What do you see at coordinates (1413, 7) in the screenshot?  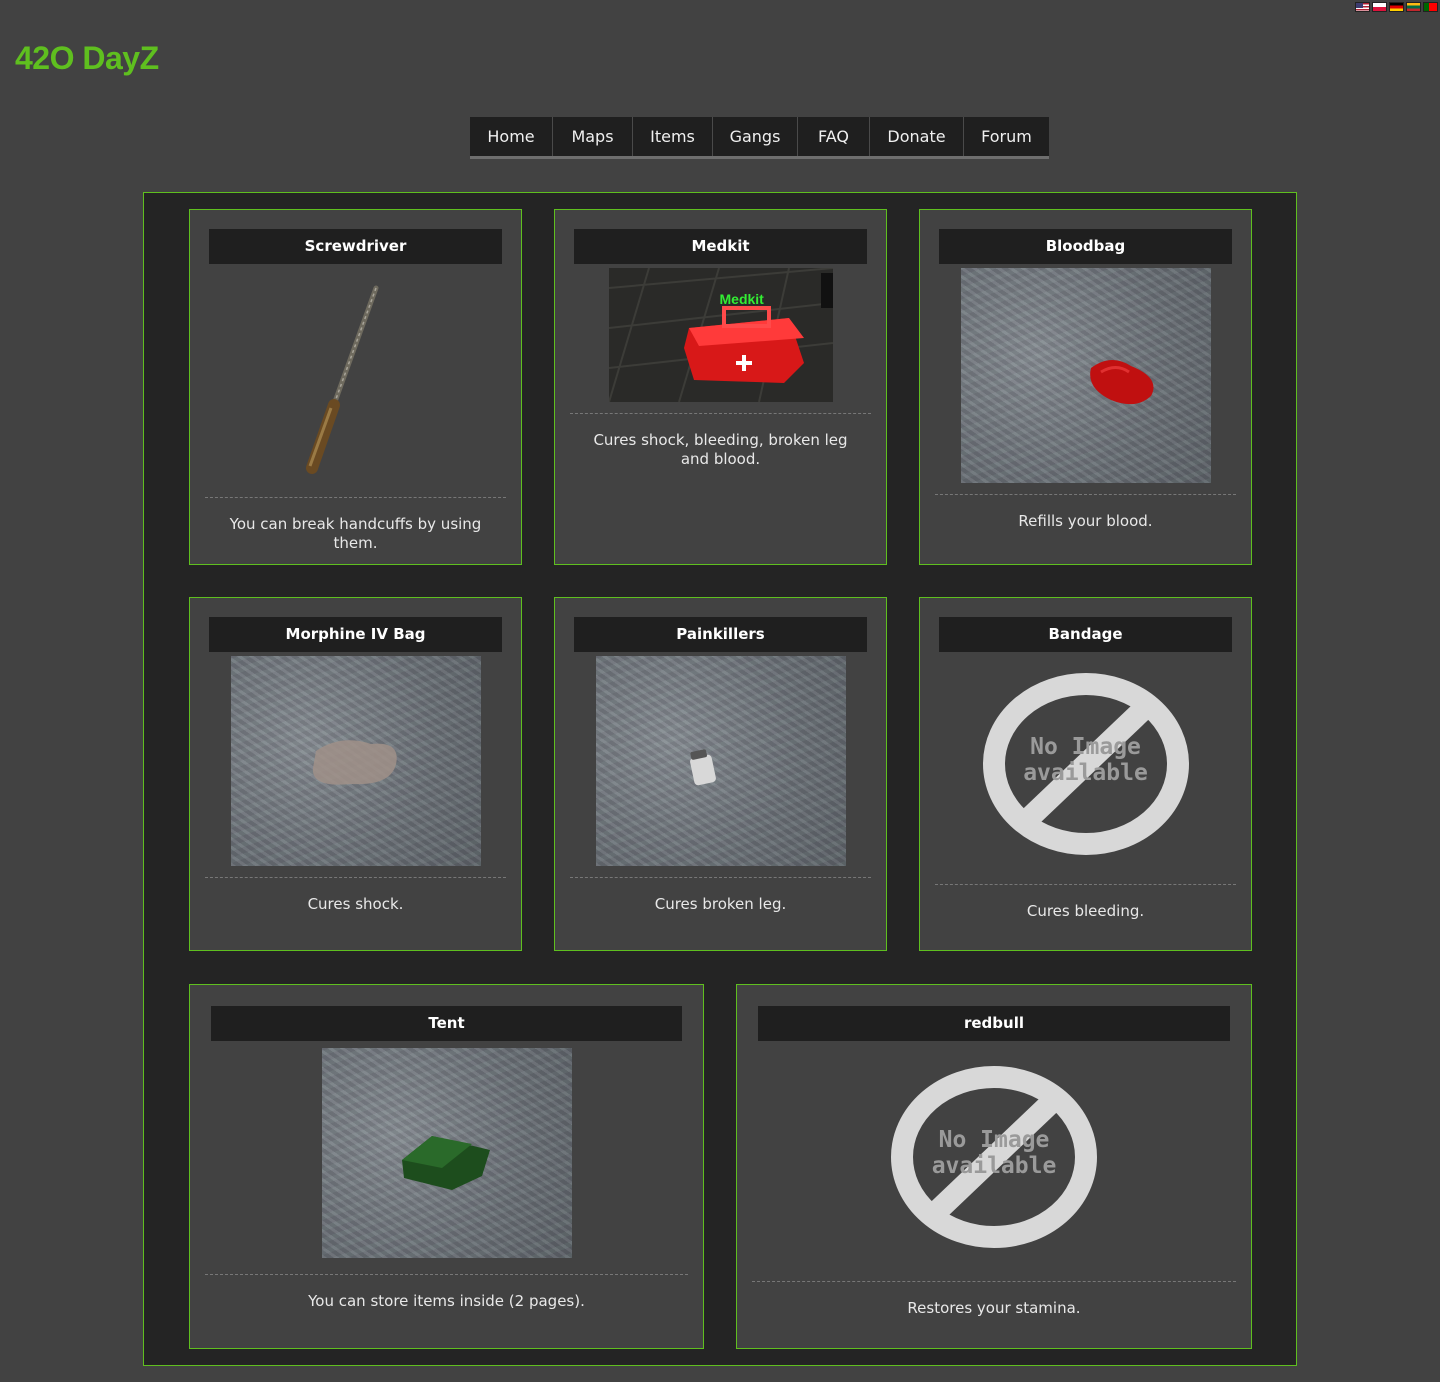 I see `flag-lt-icon` at bounding box center [1413, 7].